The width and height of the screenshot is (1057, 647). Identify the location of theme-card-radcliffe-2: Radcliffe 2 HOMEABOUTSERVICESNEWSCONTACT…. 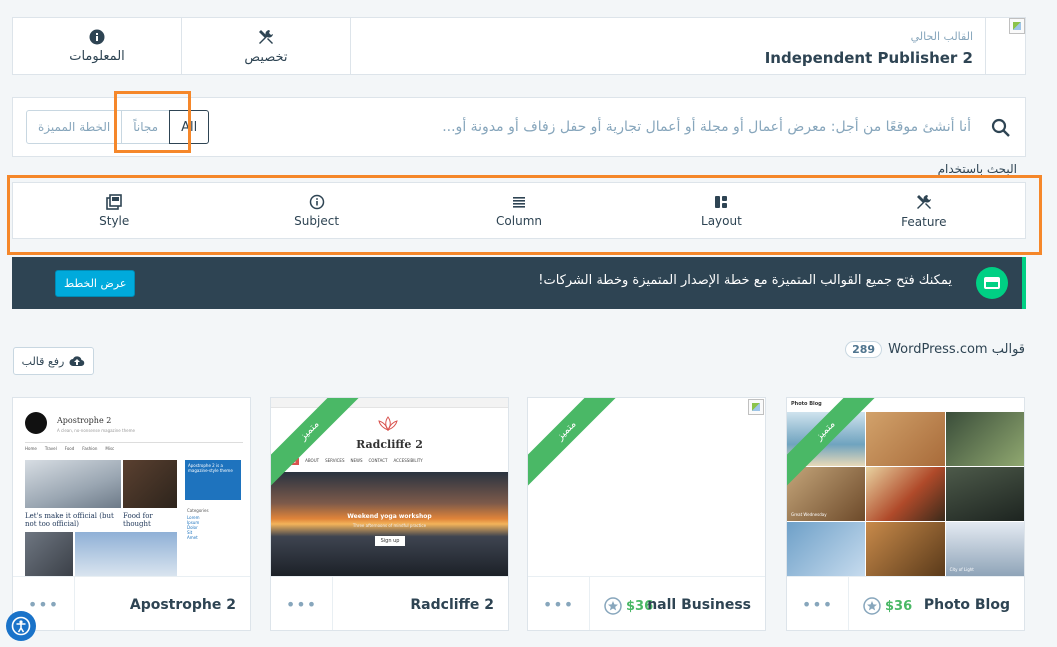
(389, 514).